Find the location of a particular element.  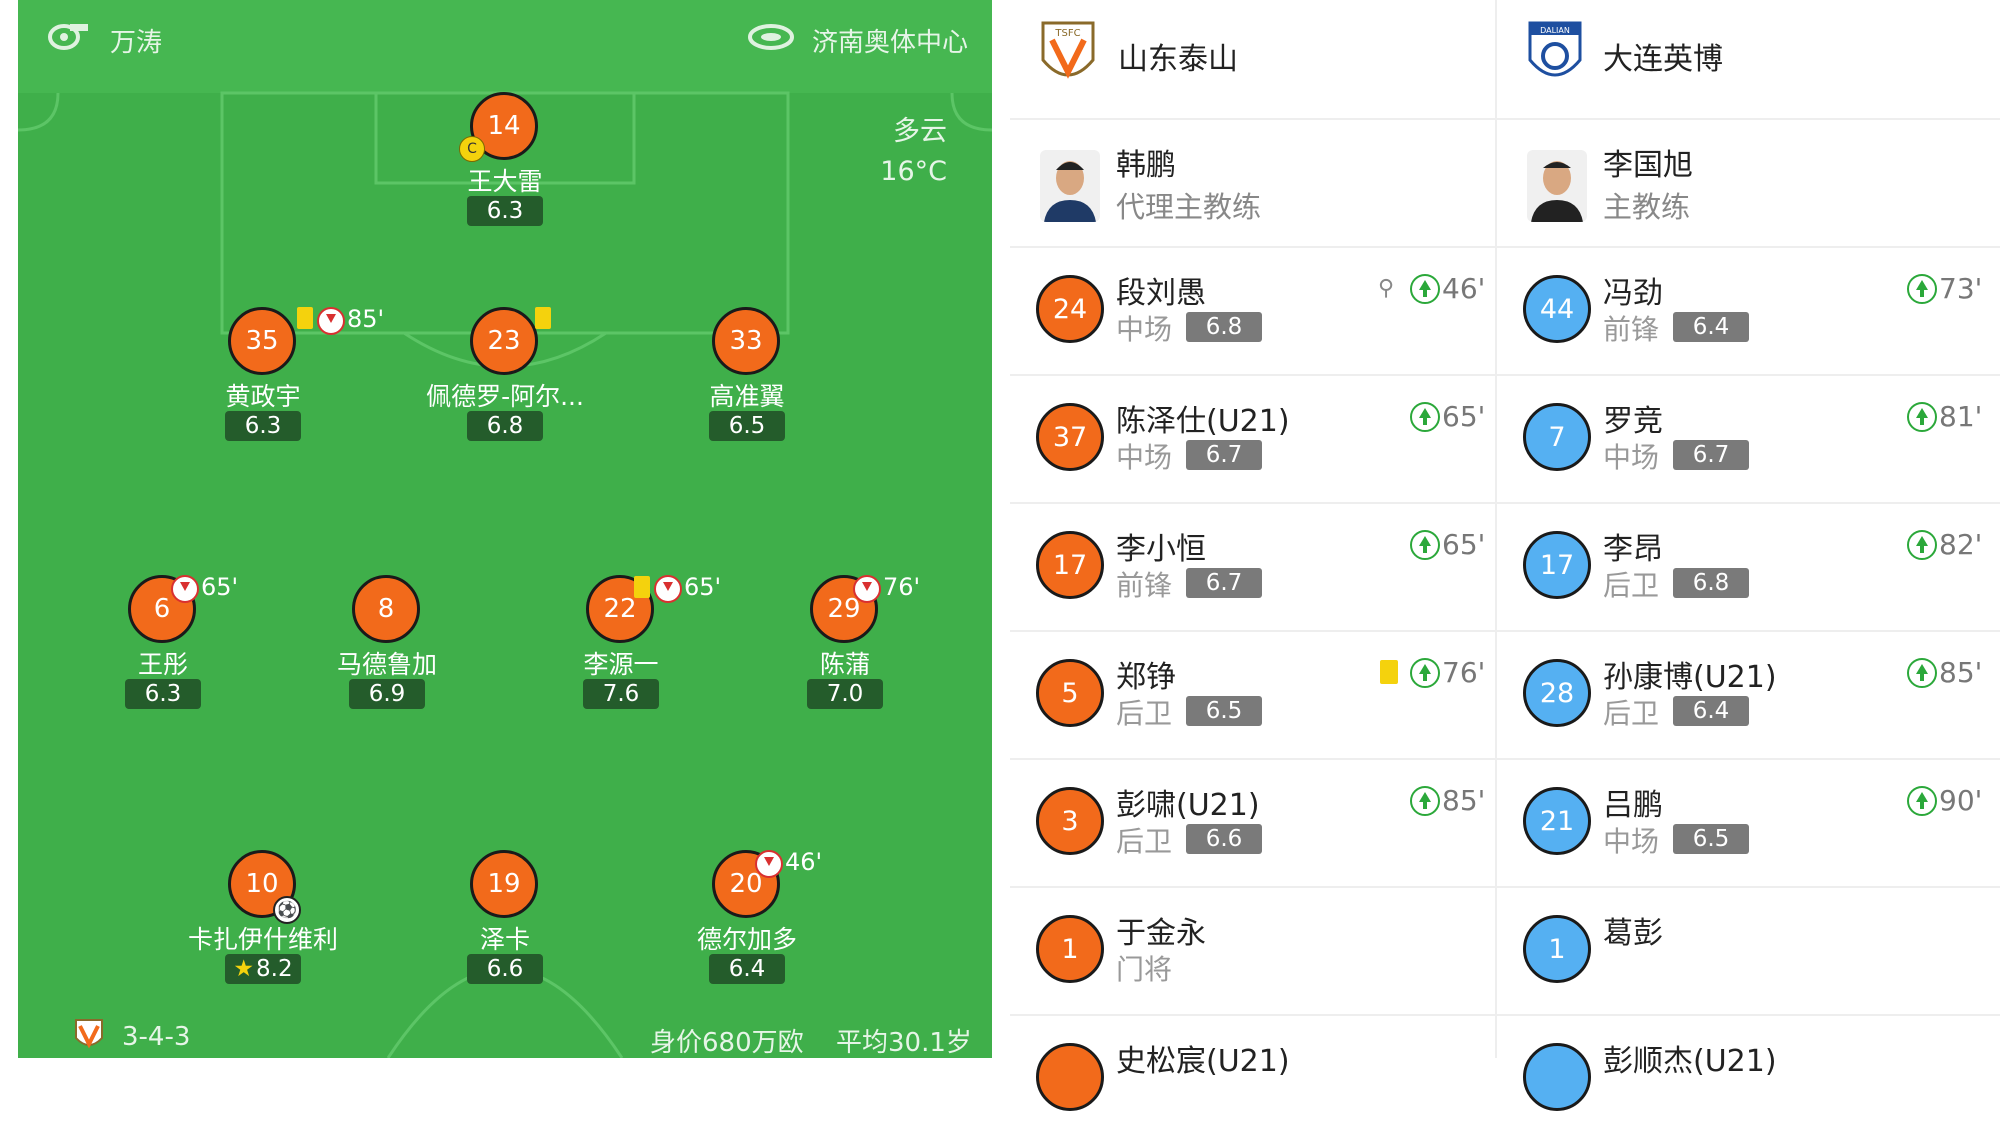

player-number: 19 is located at coordinates (504, 884).